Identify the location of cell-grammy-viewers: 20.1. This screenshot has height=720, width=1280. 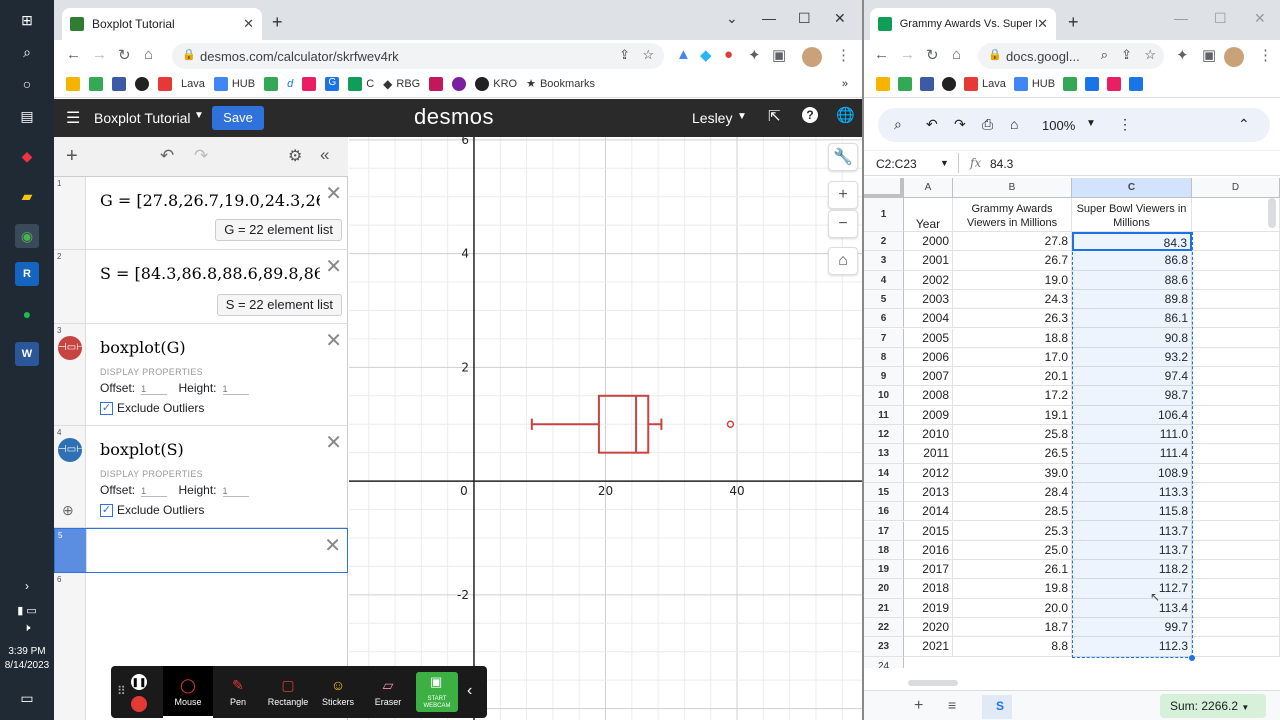
(1012, 377).